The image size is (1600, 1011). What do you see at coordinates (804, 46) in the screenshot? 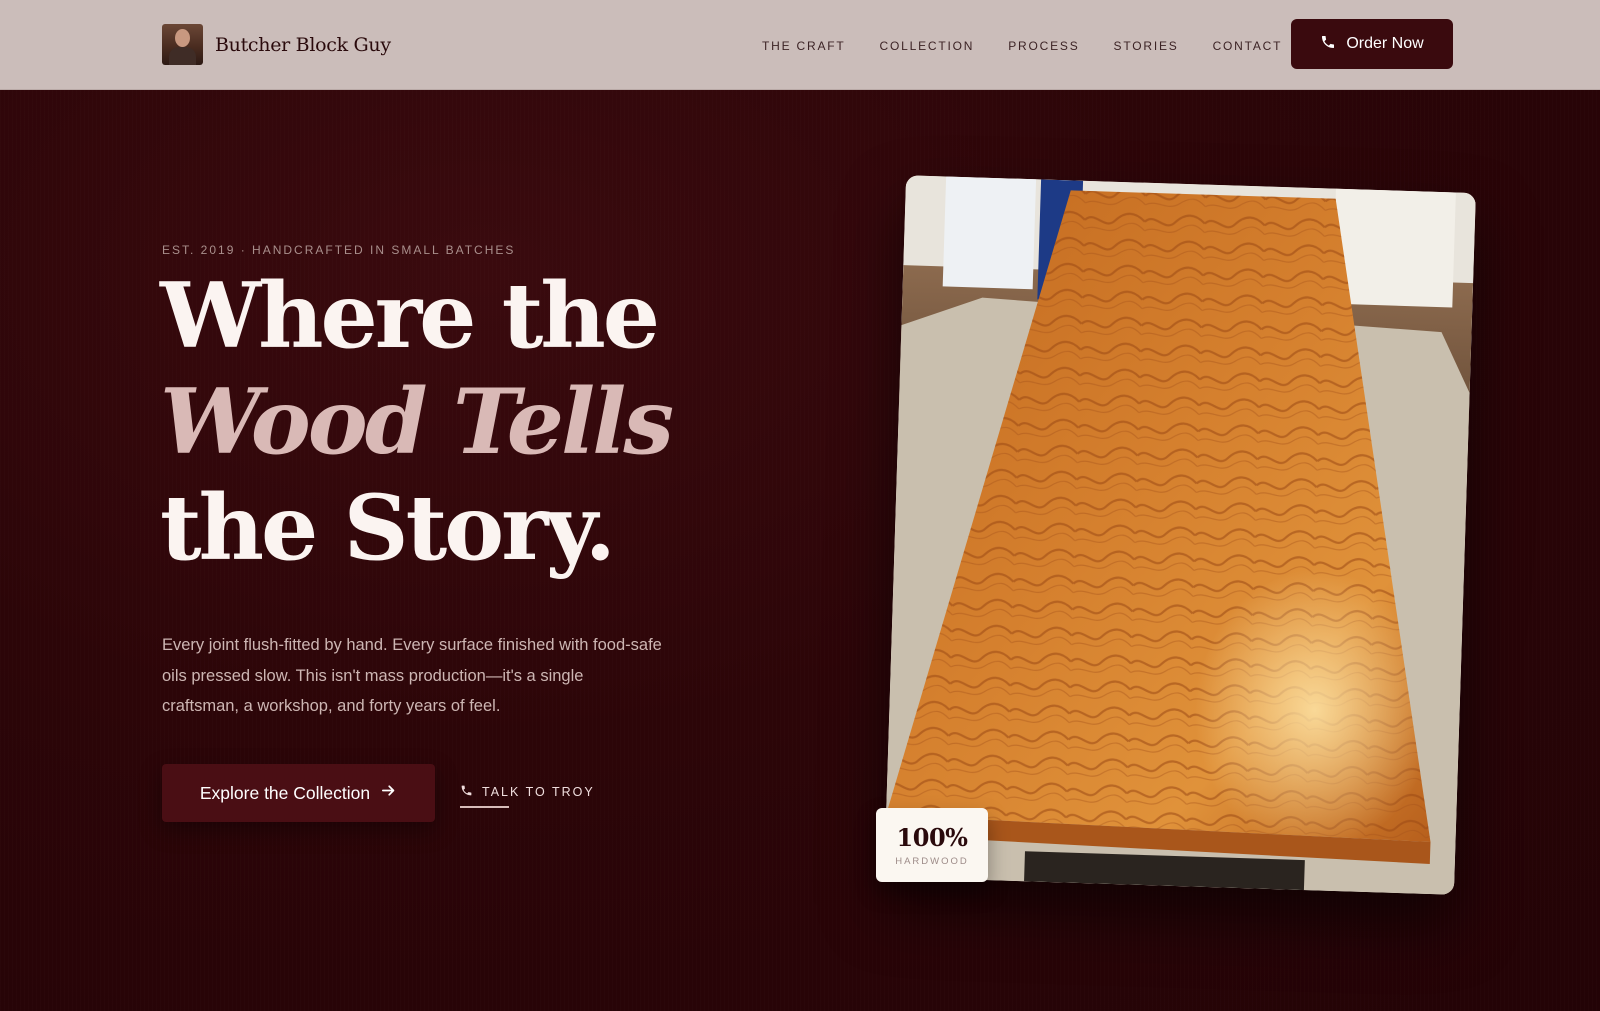
I see `nav-link-the-craft: THE CRAFT` at bounding box center [804, 46].